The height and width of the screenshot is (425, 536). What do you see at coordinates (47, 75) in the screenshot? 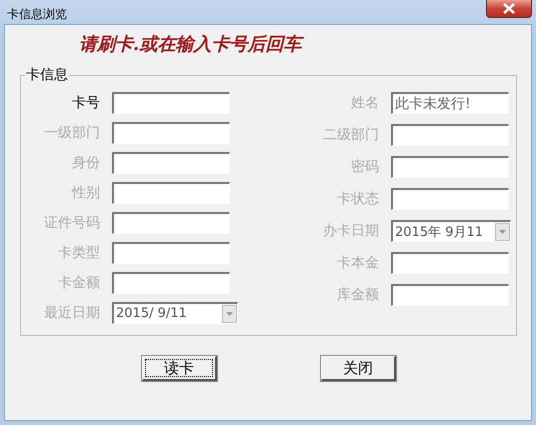
I see `group-title: 卡信息` at bounding box center [47, 75].